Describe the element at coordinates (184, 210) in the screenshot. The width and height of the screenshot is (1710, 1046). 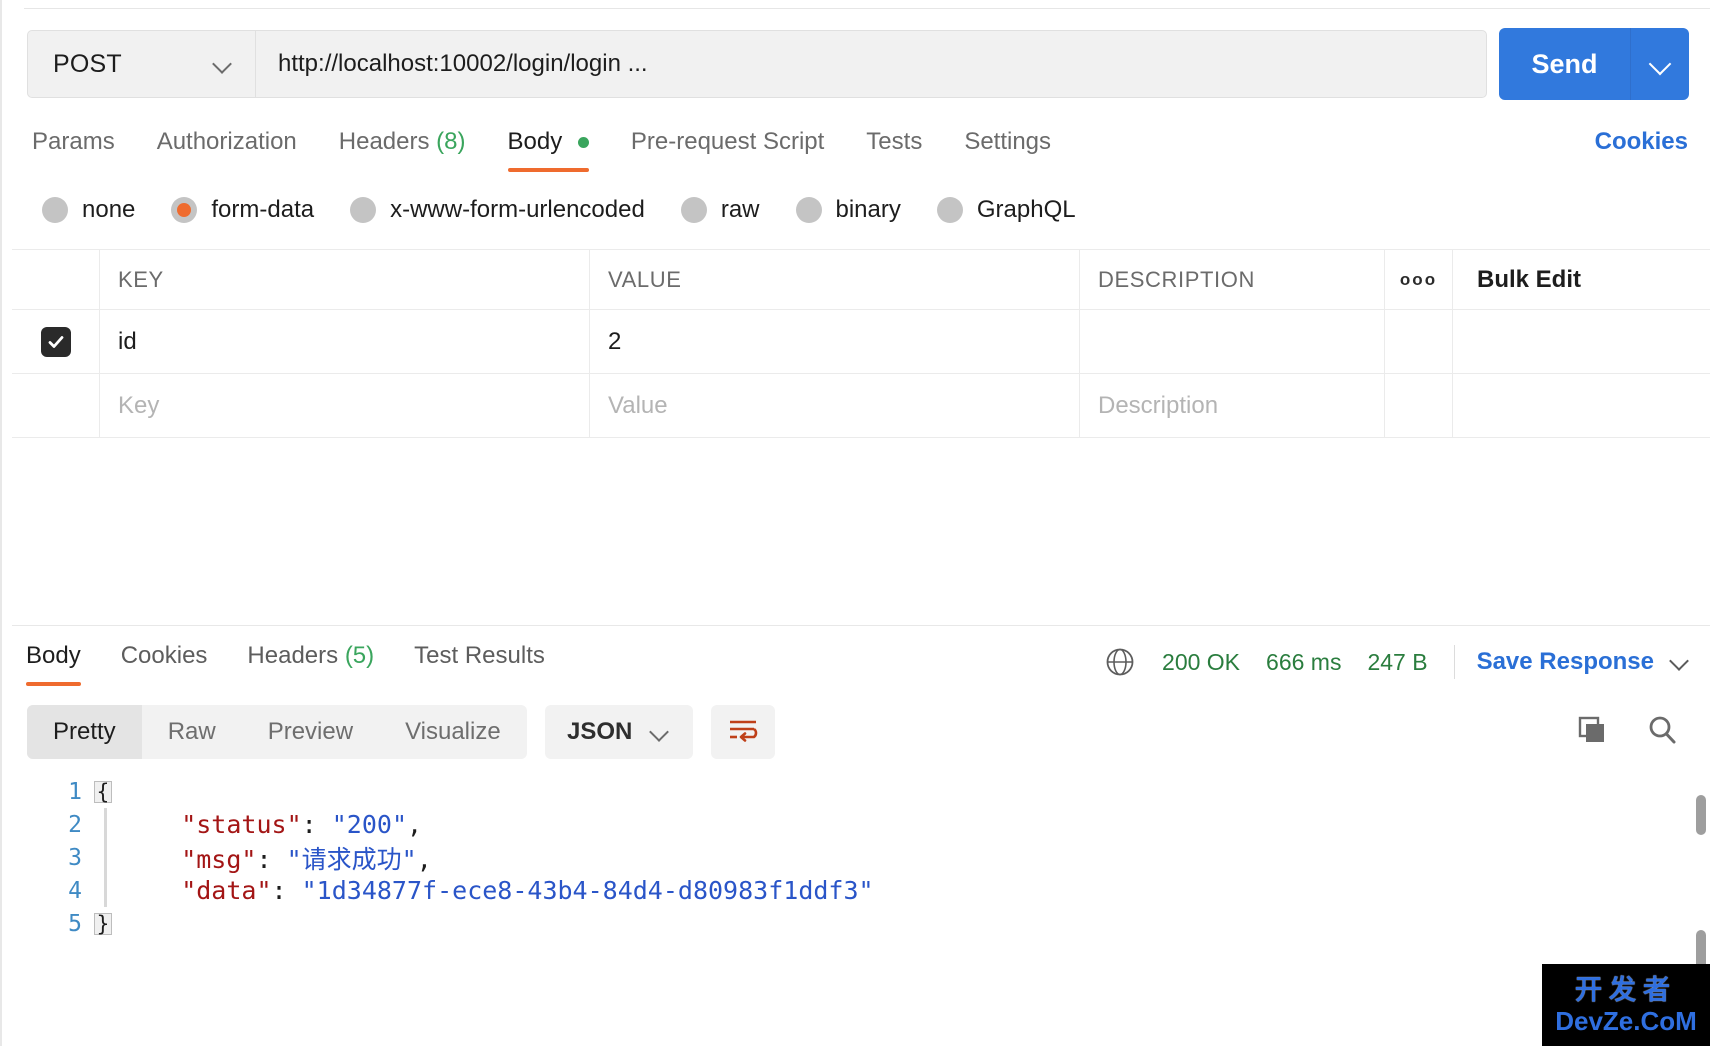
I see `radio-selected-icon` at that location.